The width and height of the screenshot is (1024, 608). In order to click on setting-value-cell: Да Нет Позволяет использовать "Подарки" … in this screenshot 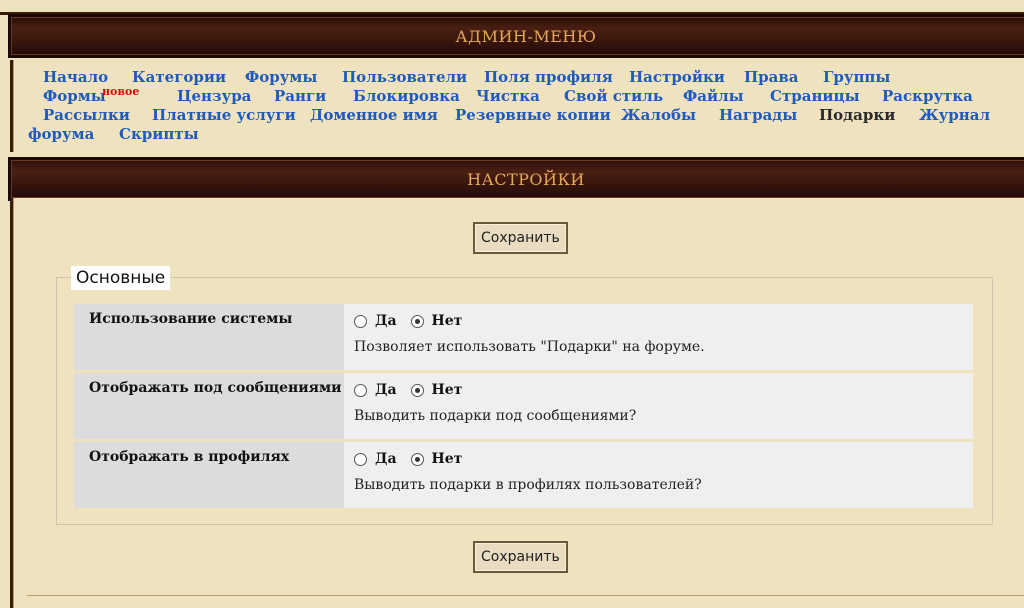, I will do `click(658, 337)`.